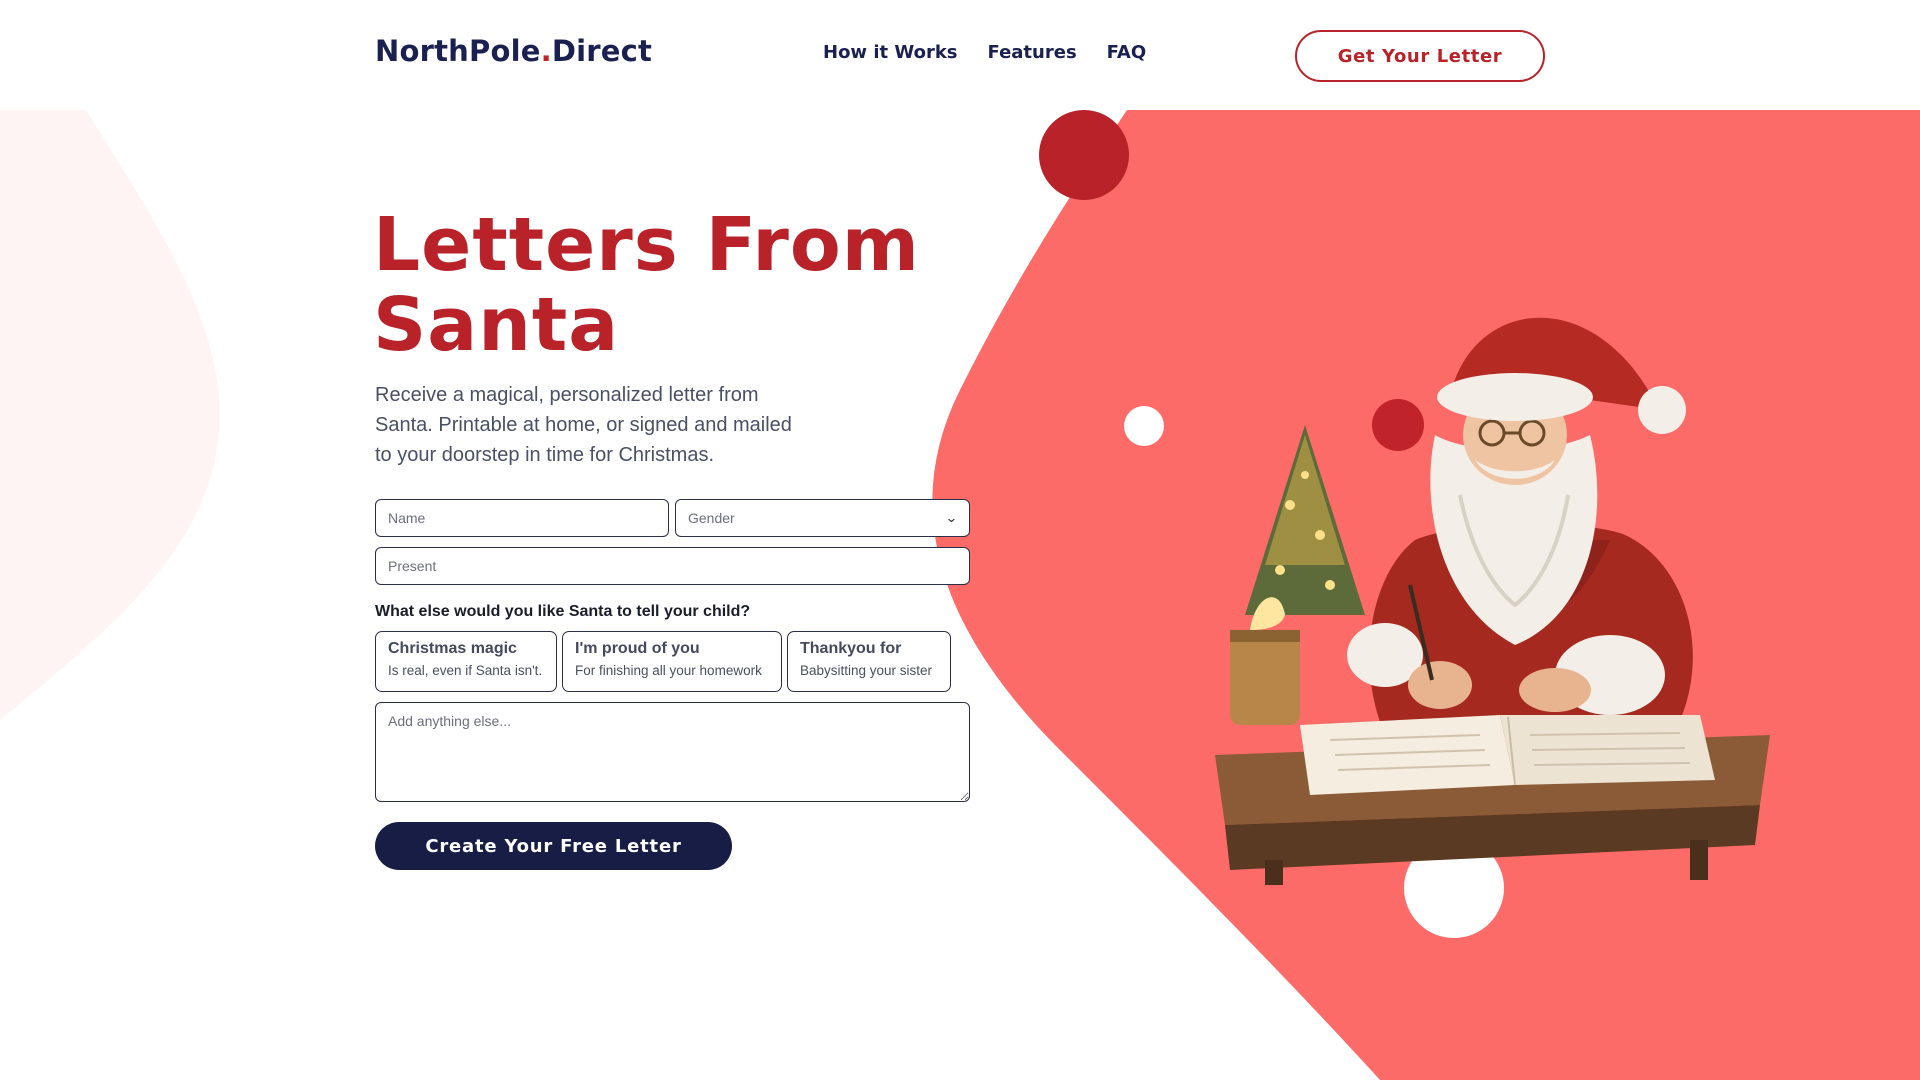  I want to click on page-title: Letters From Santa, so click(646, 285).